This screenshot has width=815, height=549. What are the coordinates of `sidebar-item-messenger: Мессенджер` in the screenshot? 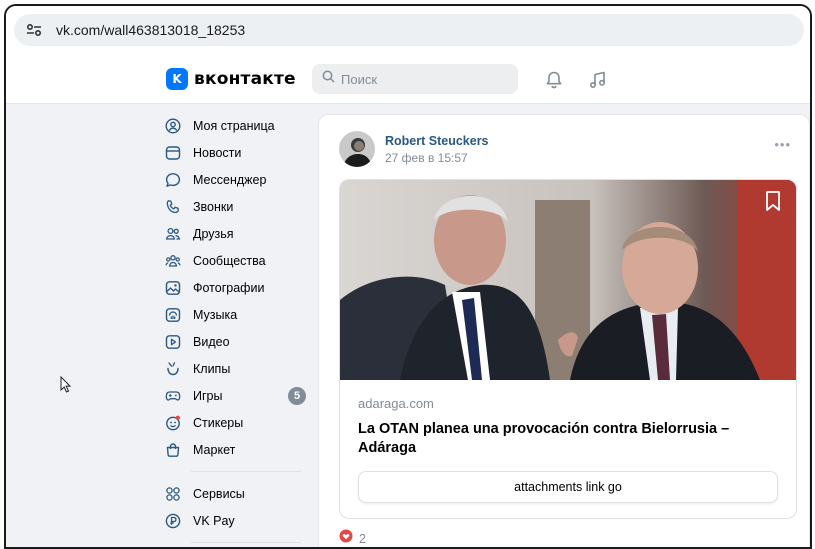 It's located at (239, 179).